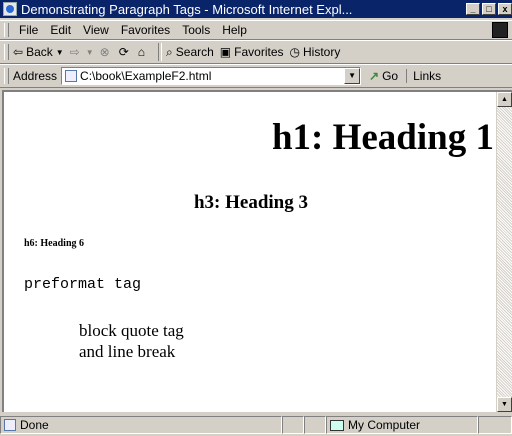 This screenshot has height=436, width=512. Describe the element at coordinates (211, 76) in the screenshot. I see `address-input: C:\book\ExampleF2.html ▼` at that location.